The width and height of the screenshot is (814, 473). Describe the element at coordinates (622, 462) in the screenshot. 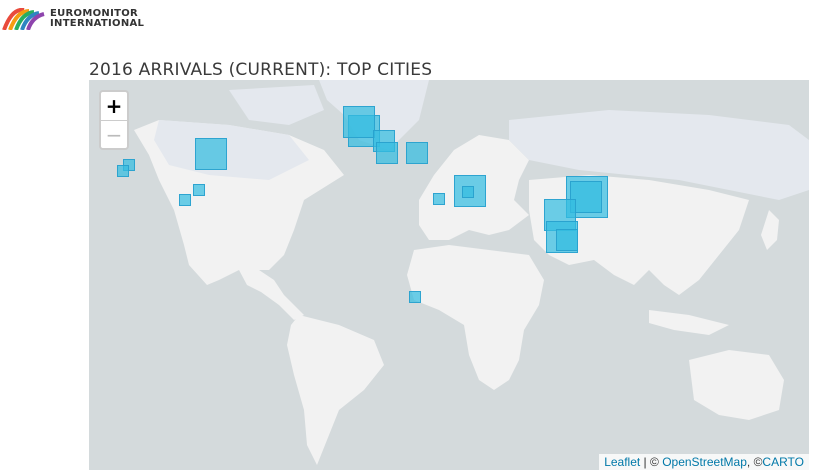

I see `leaflet-link: Leaflet` at that location.